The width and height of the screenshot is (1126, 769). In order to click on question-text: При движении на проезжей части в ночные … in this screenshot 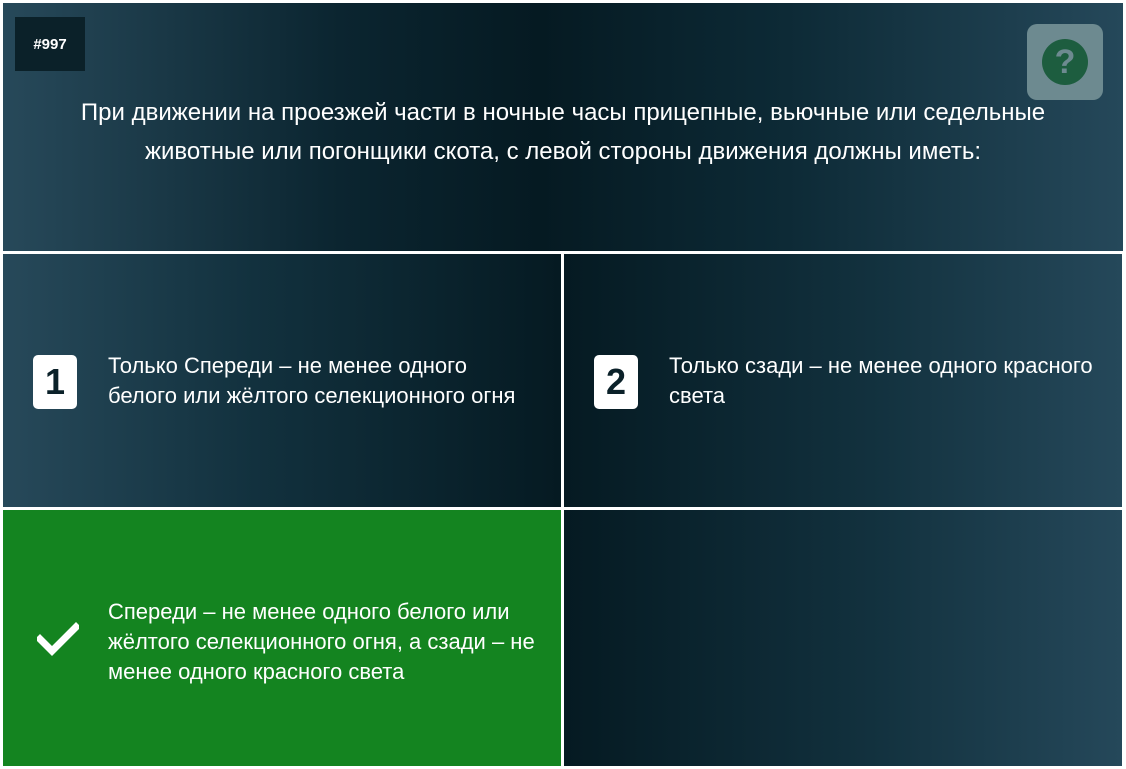, I will do `click(563, 132)`.